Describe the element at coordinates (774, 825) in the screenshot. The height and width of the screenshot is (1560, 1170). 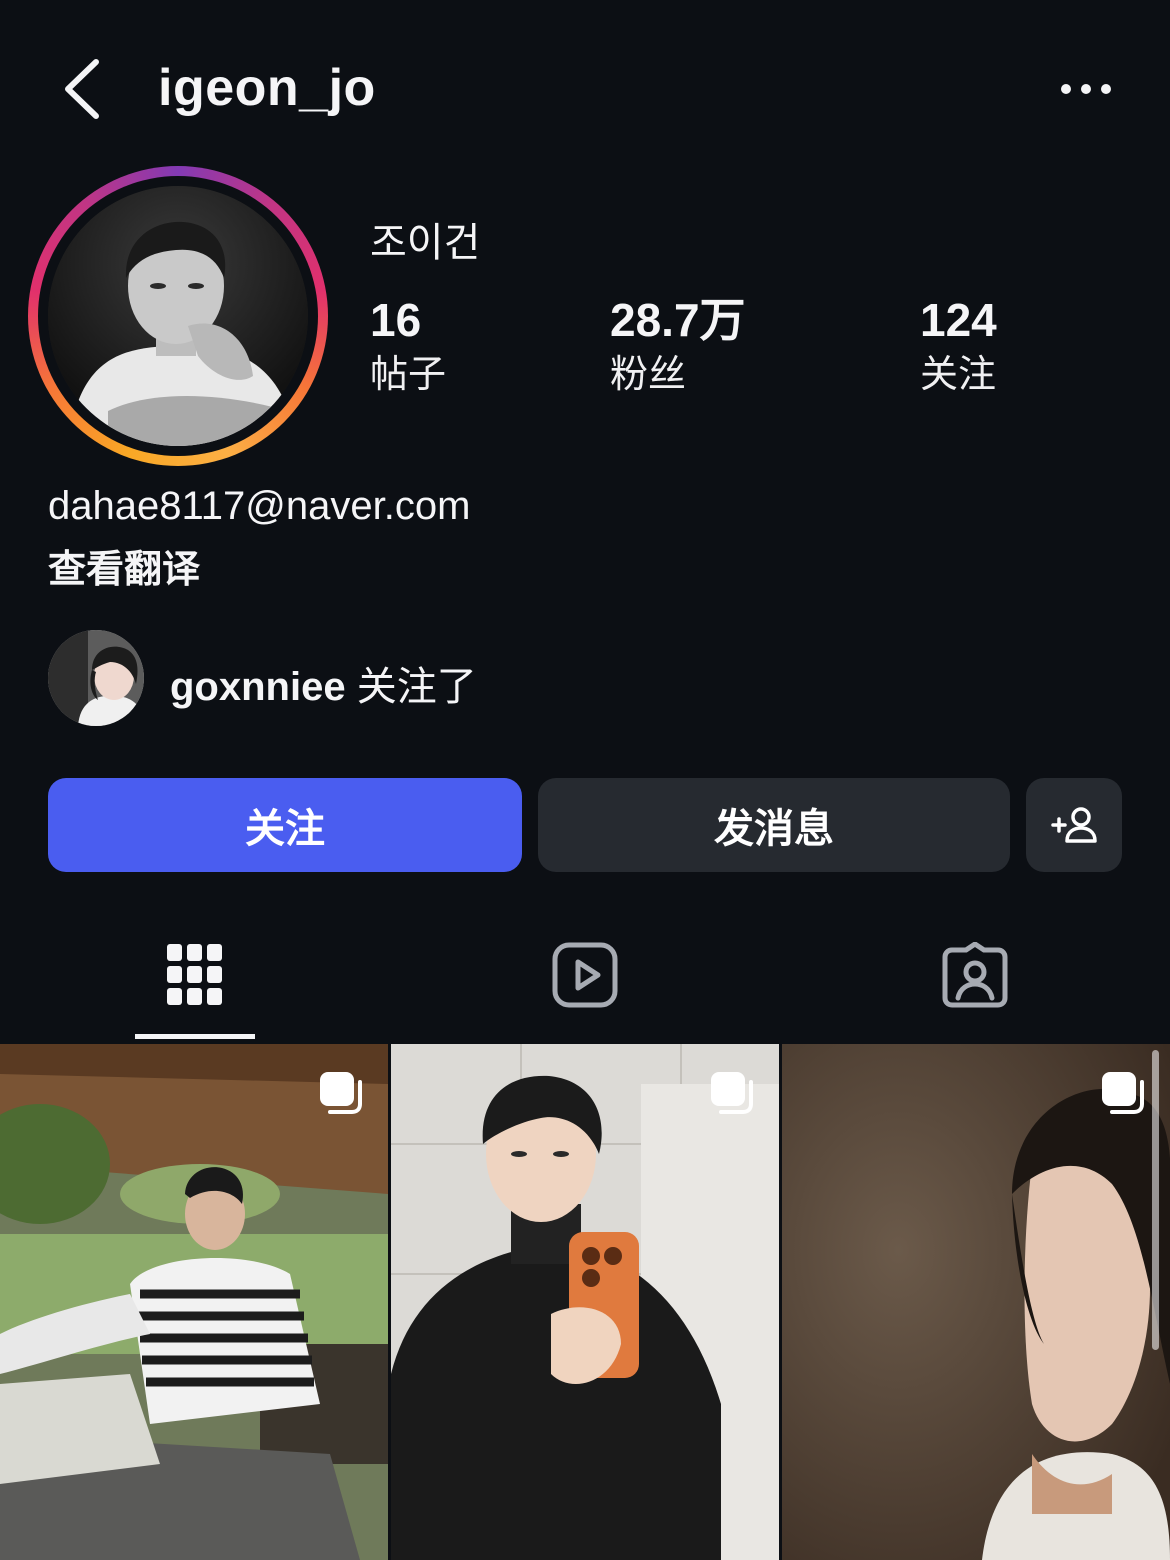
I see `message-button: 发消息` at that location.